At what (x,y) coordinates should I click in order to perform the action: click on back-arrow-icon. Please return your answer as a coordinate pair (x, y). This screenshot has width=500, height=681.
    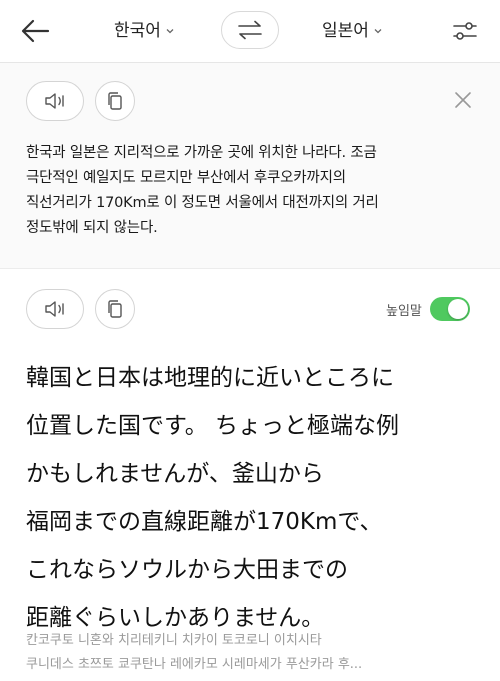
    Looking at the image, I should click on (35, 31).